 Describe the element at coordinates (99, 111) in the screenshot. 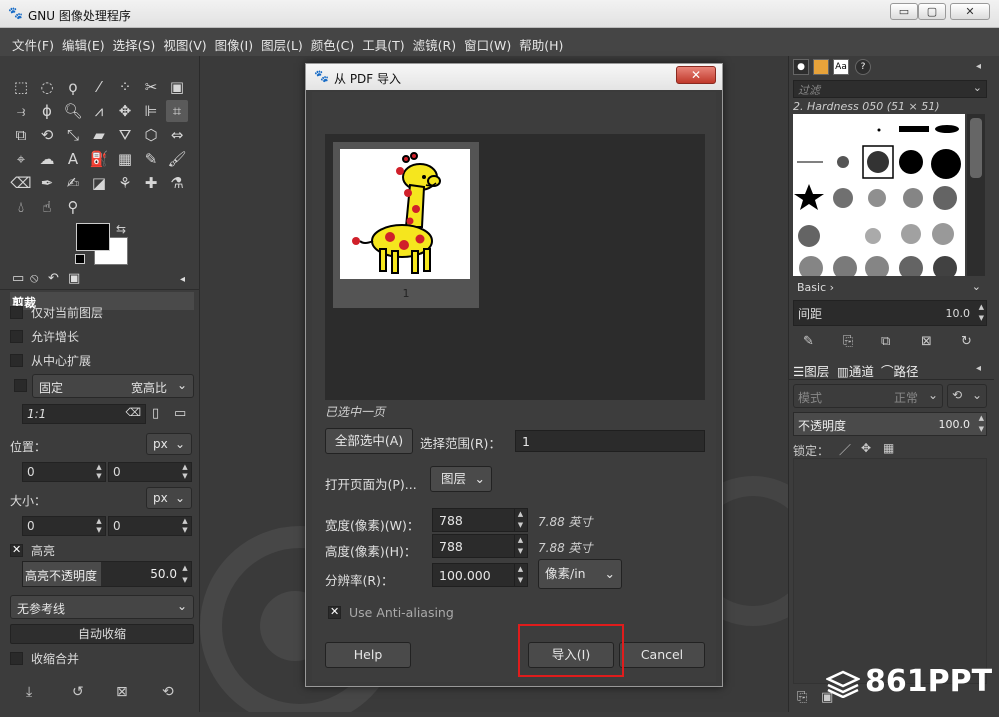

I see `measure-tool-icon: ⩘` at that location.